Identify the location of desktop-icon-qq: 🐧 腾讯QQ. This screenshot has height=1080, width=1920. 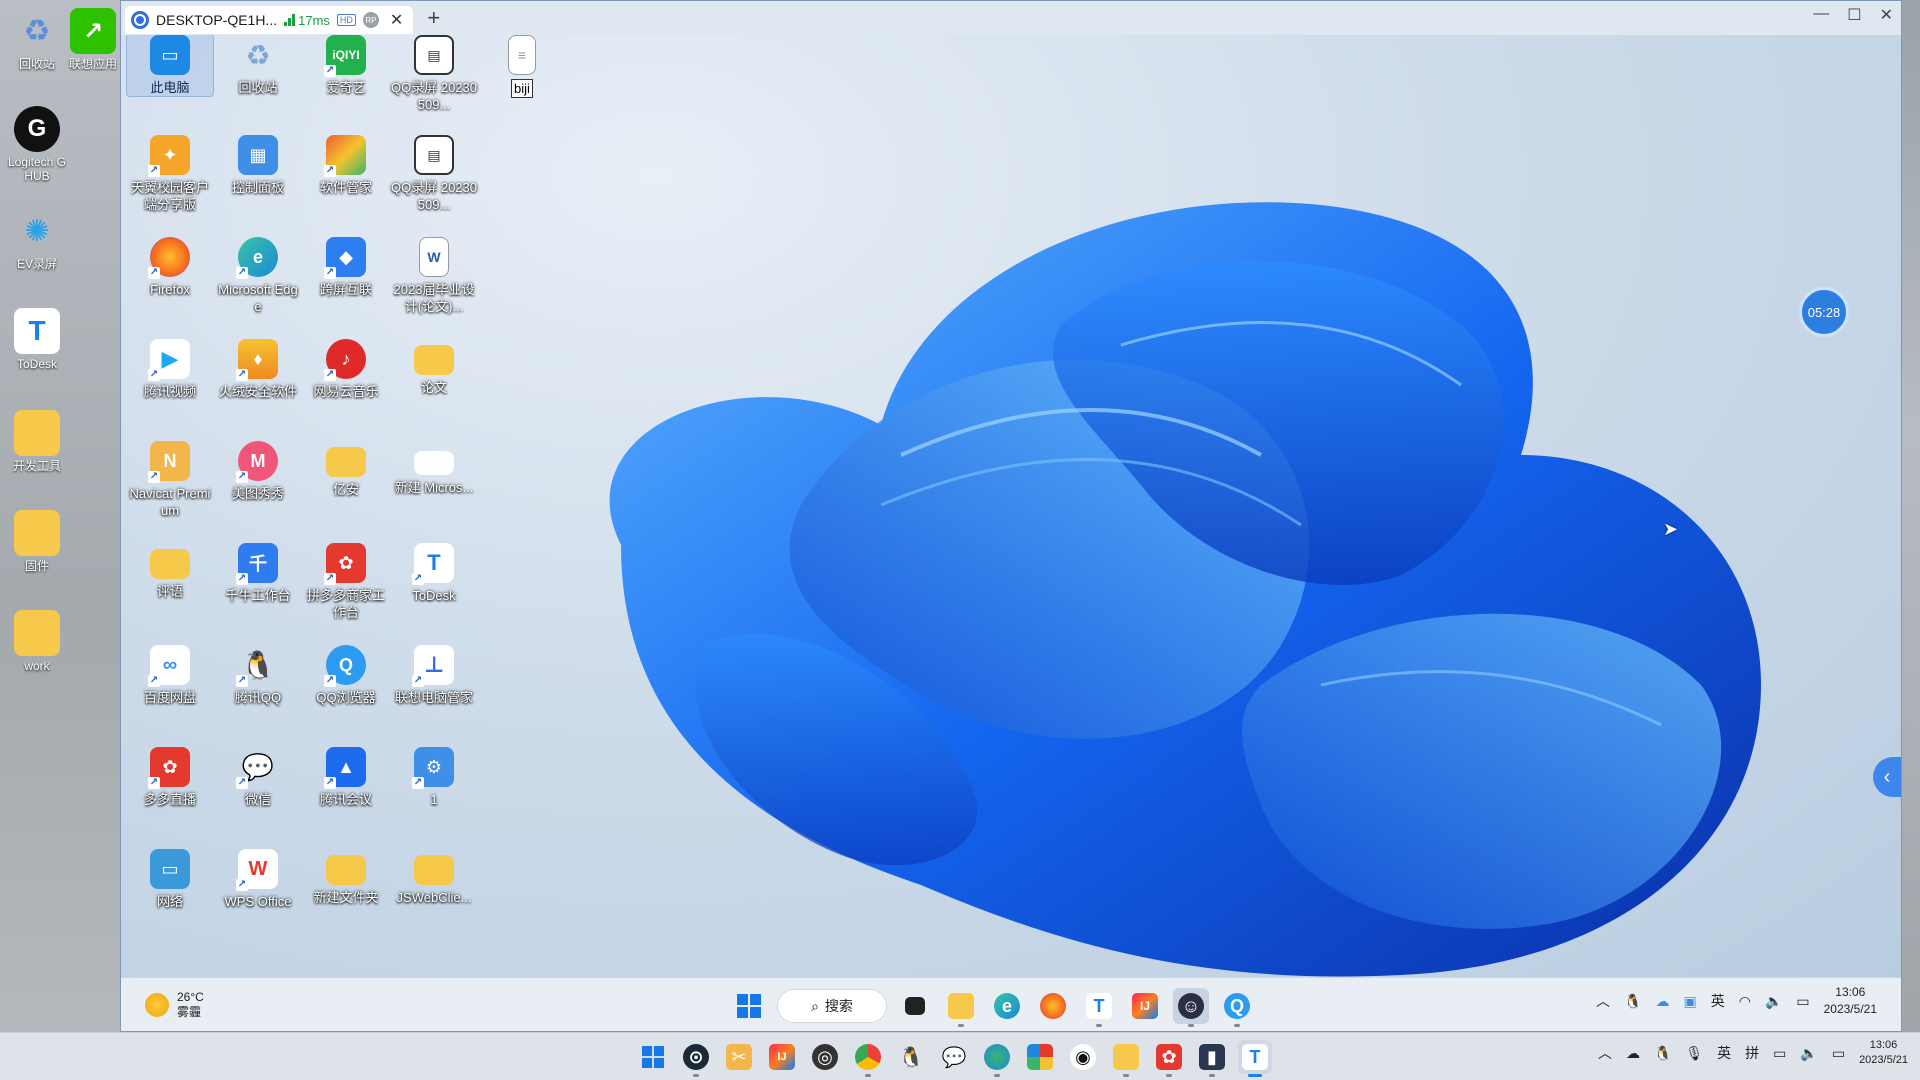
(258, 675).